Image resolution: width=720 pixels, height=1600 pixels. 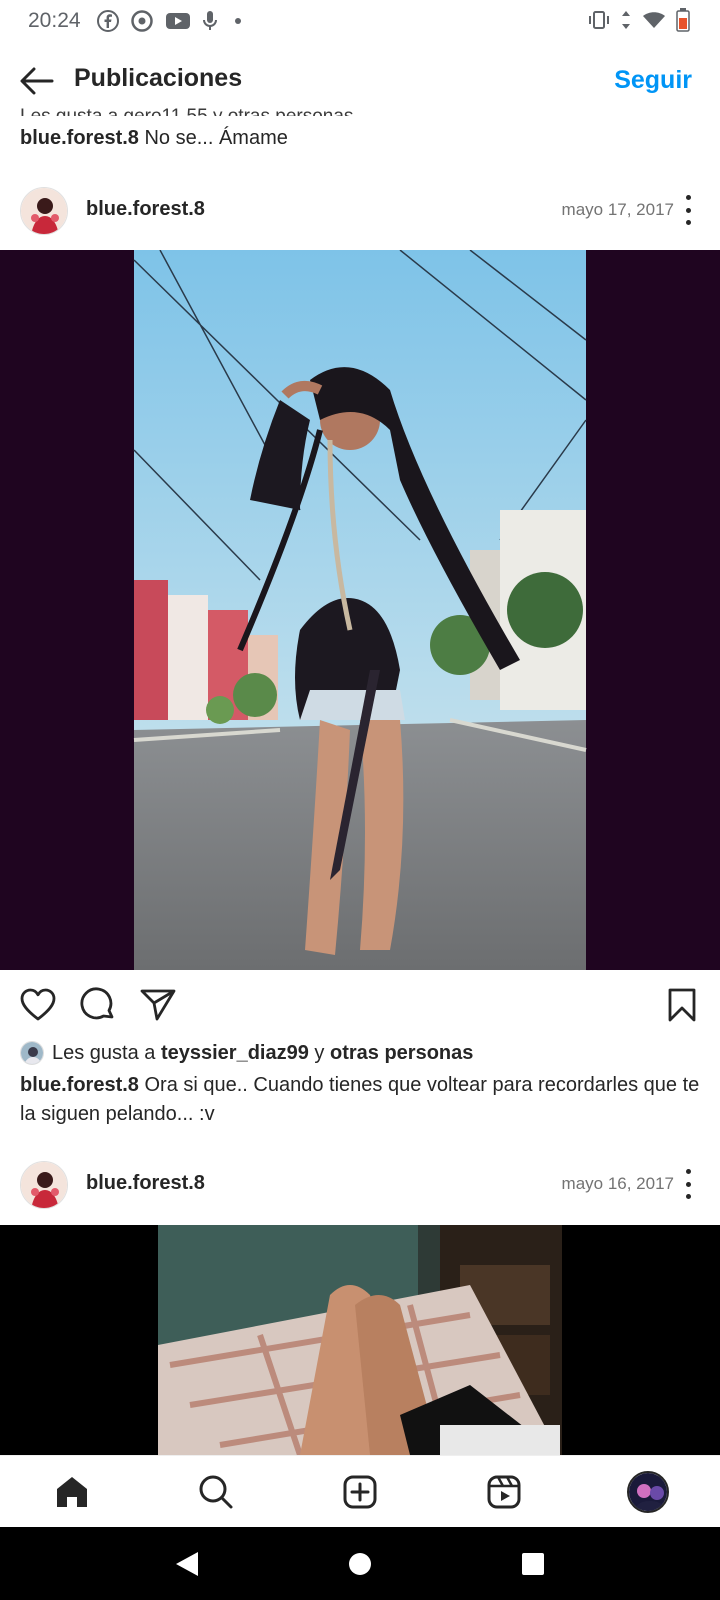 I want to click on bottom-navigation, so click(x=360, y=1491).